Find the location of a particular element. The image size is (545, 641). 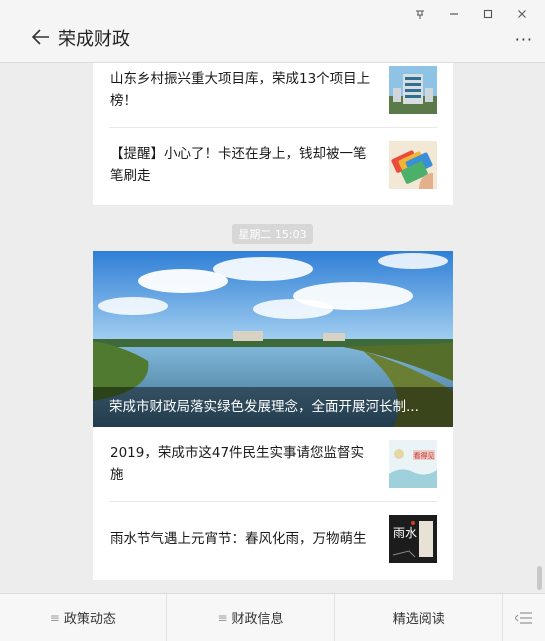

menu-tab-policy: ≡ 政策动态 is located at coordinates (83, 617).